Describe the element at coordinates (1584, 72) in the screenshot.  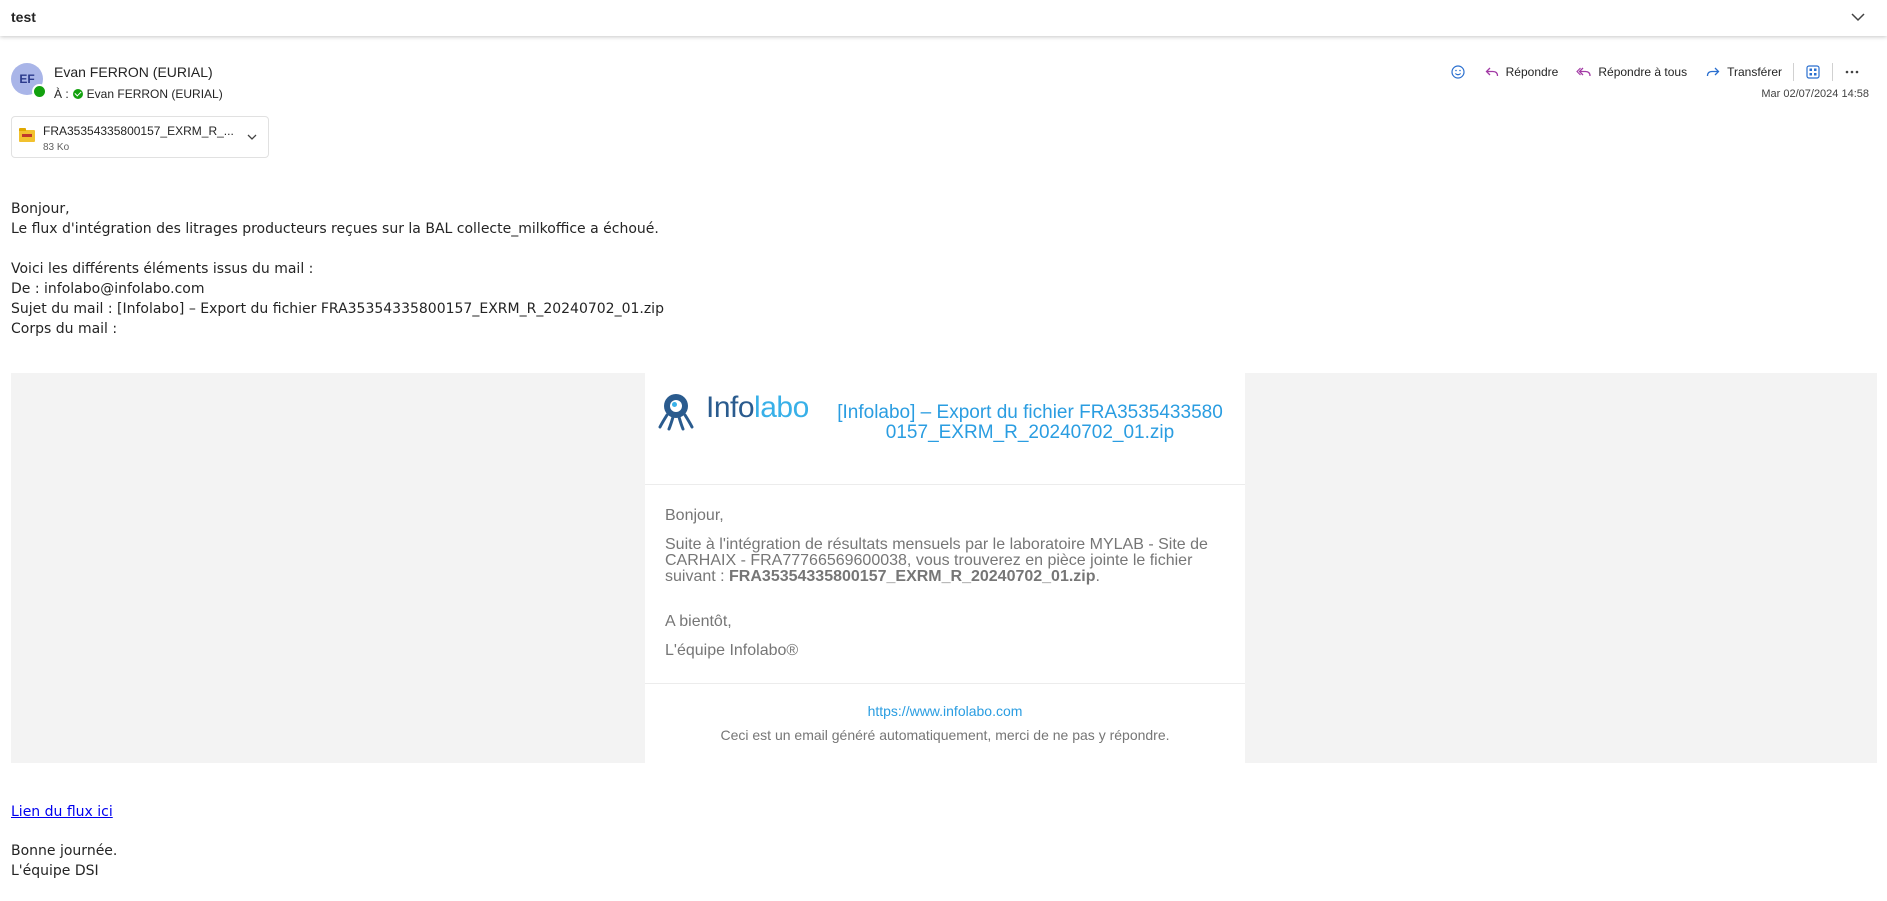
I see `reply-all-icon` at that location.